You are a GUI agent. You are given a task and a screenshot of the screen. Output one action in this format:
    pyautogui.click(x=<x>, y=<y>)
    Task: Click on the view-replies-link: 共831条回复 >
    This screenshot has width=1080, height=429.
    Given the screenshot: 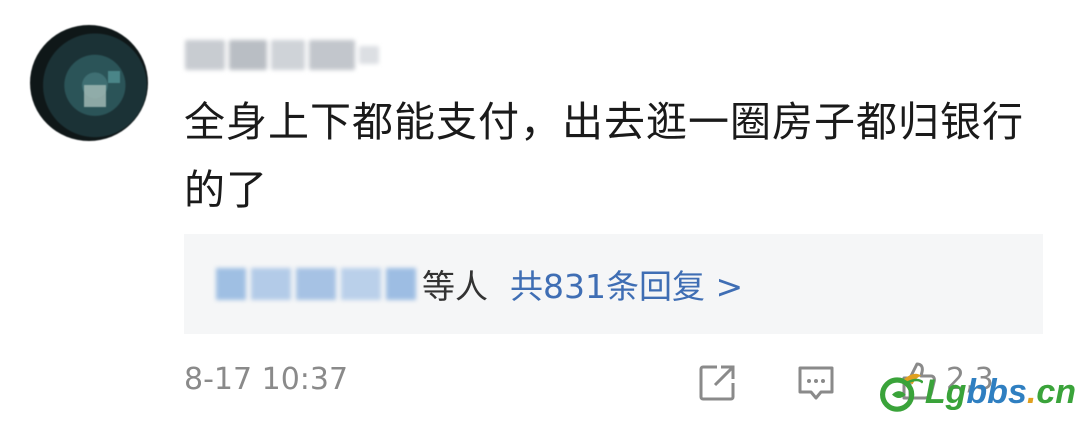 What is the action you would take?
    pyautogui.click(x=626, y=284)
    